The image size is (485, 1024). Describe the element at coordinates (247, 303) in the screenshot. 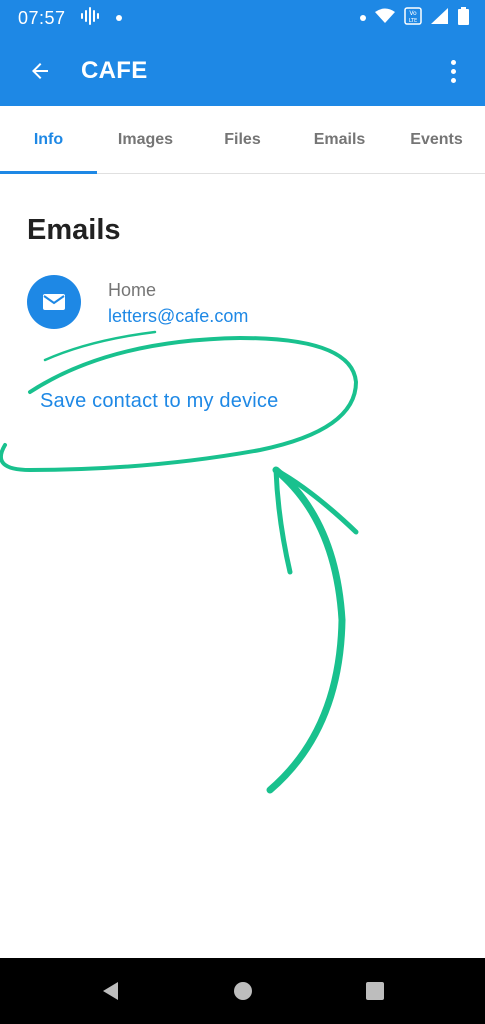

I see `email-item: Home letters@cafe.com` at that location.